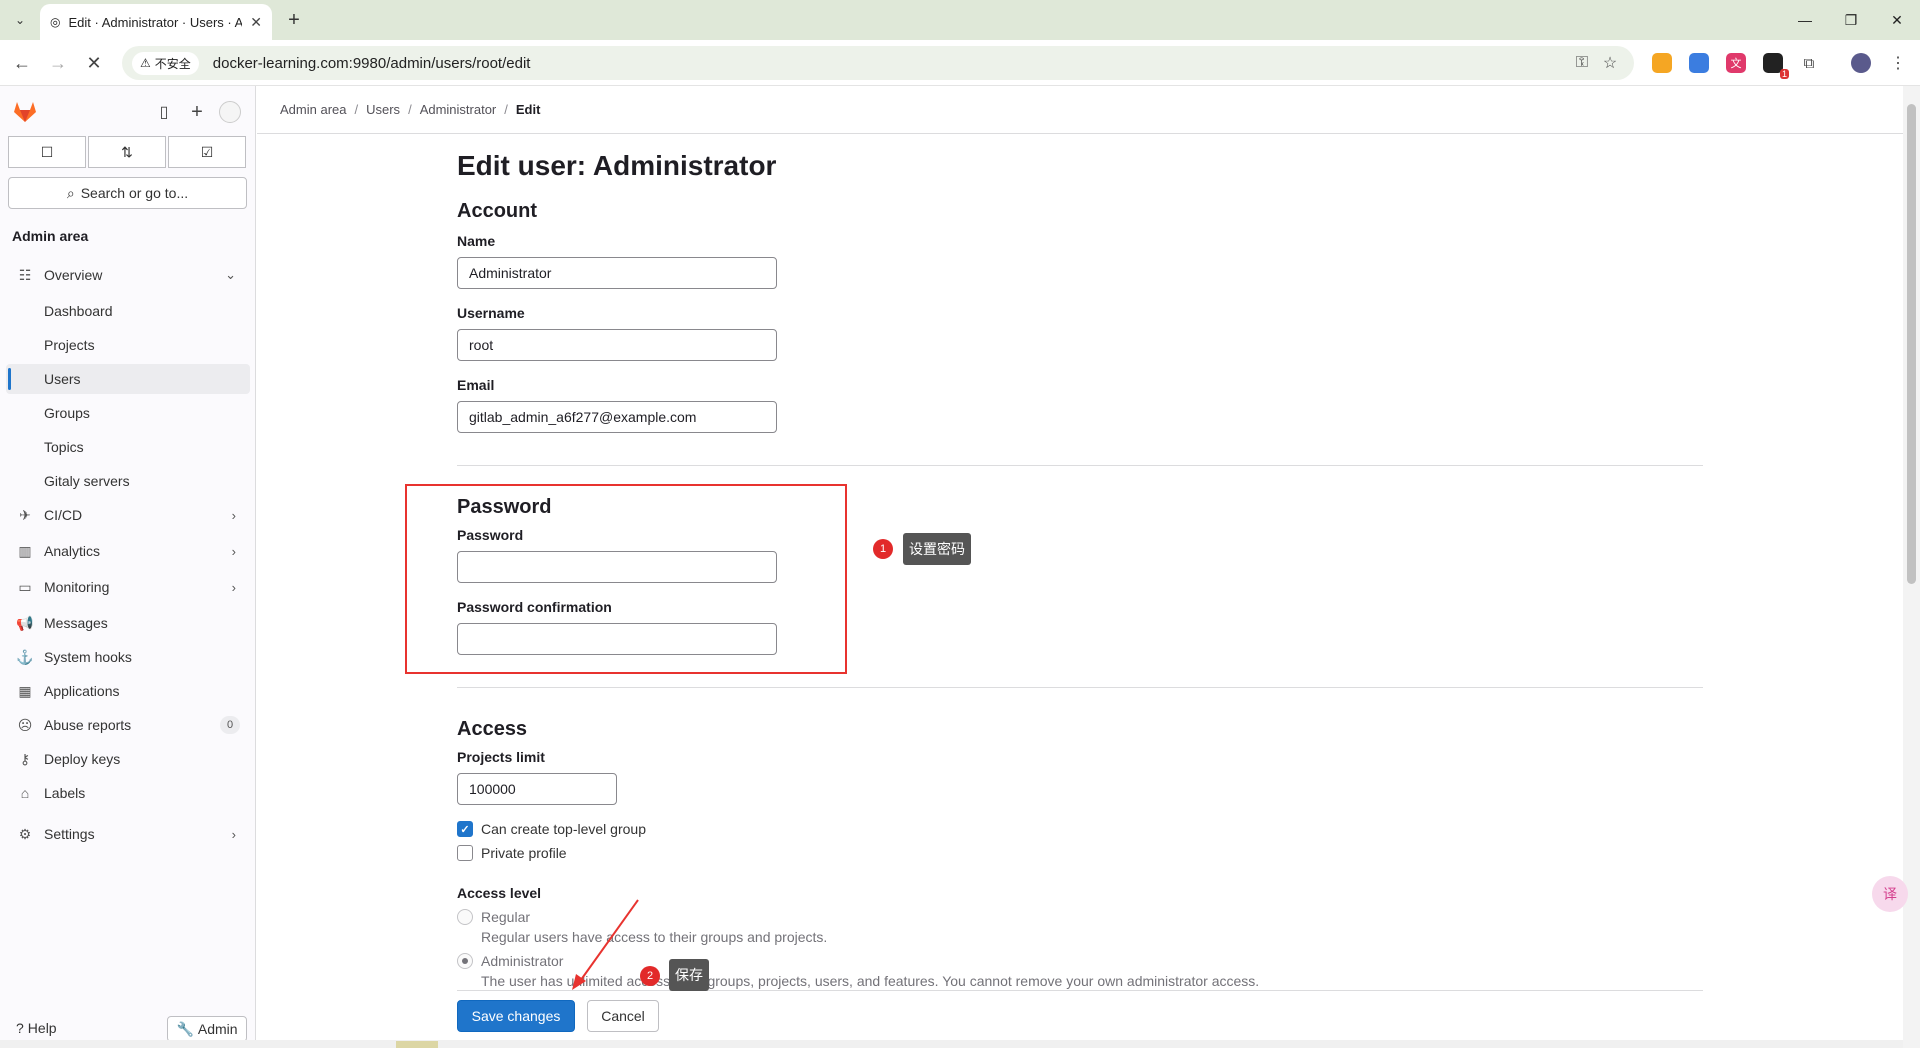 This screenshot has width=1920, height=1048. Describe the element at coordinates (47, 152) in the screenshot. I see `issues-icon: ☐` at that location.